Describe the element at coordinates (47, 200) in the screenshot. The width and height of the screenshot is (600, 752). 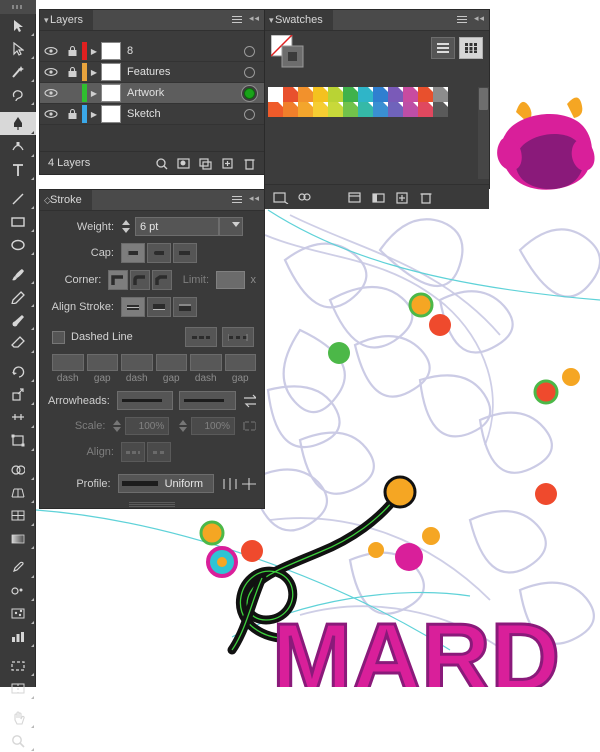
I see `collapse-icon: ◇` at that location.